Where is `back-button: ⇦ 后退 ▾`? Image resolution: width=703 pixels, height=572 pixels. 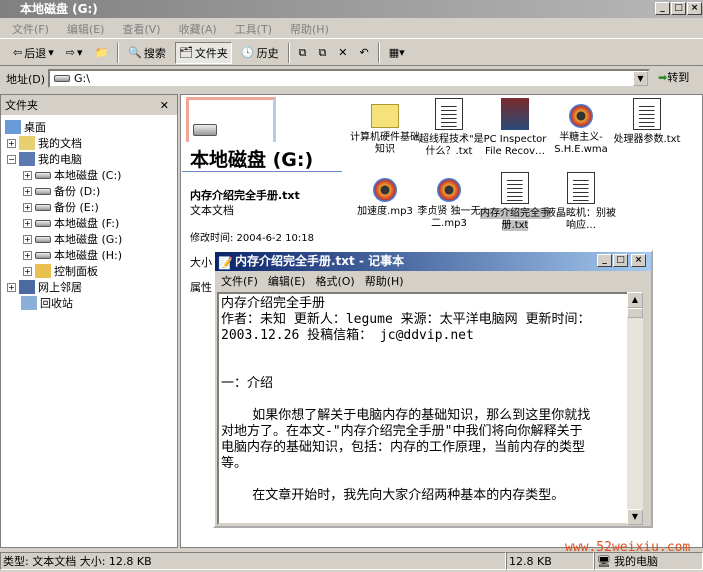
back-button: ⇦ 后退 ▾ is located at coordinates (33, 53).